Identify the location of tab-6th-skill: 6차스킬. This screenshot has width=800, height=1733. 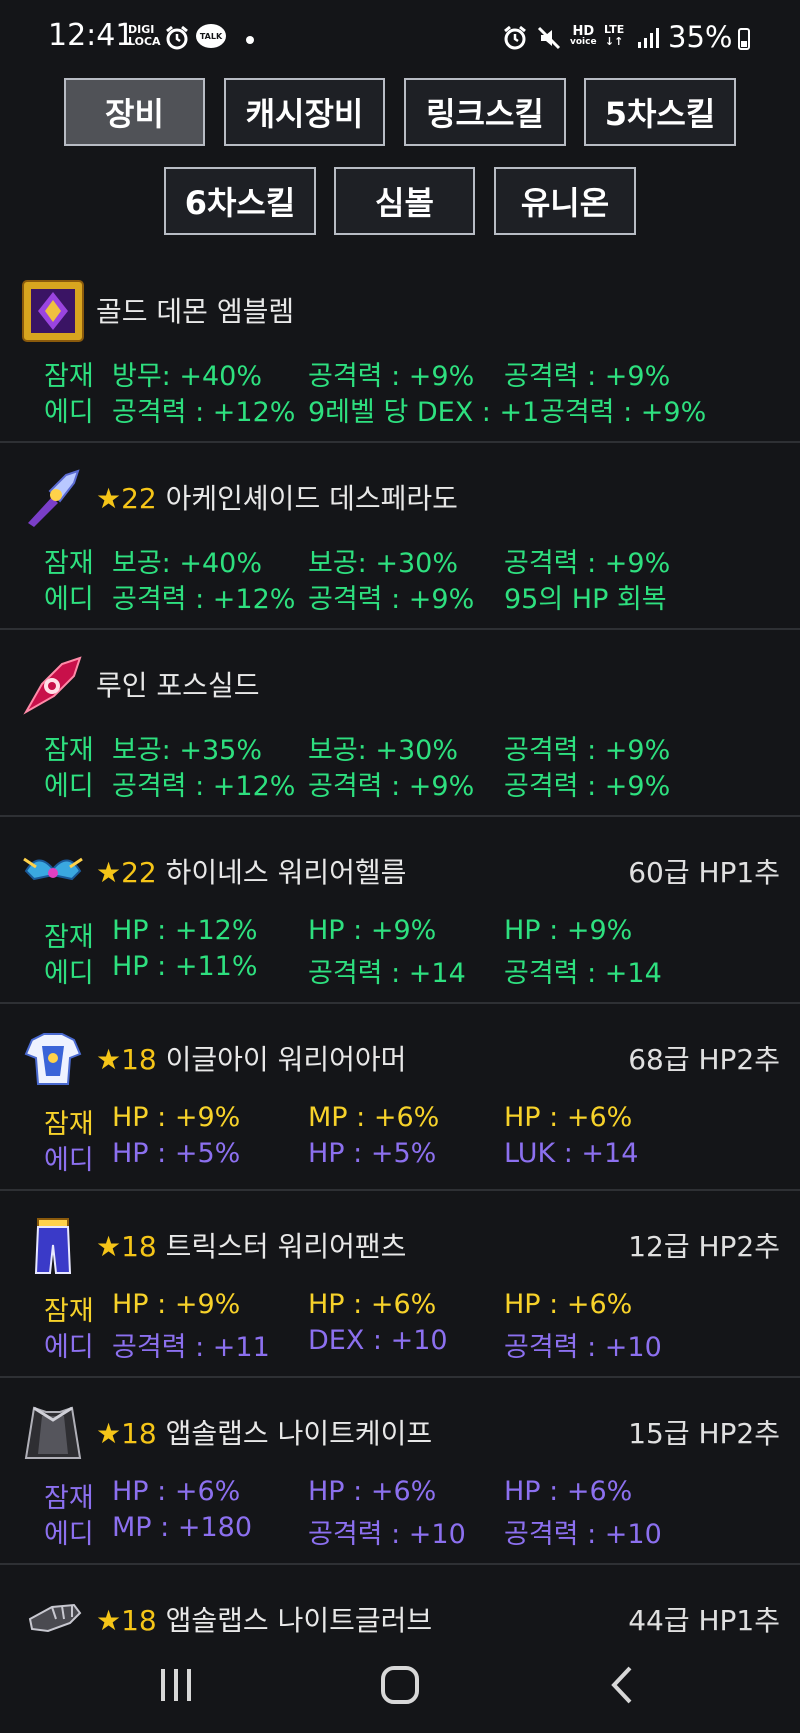
(240, 201).